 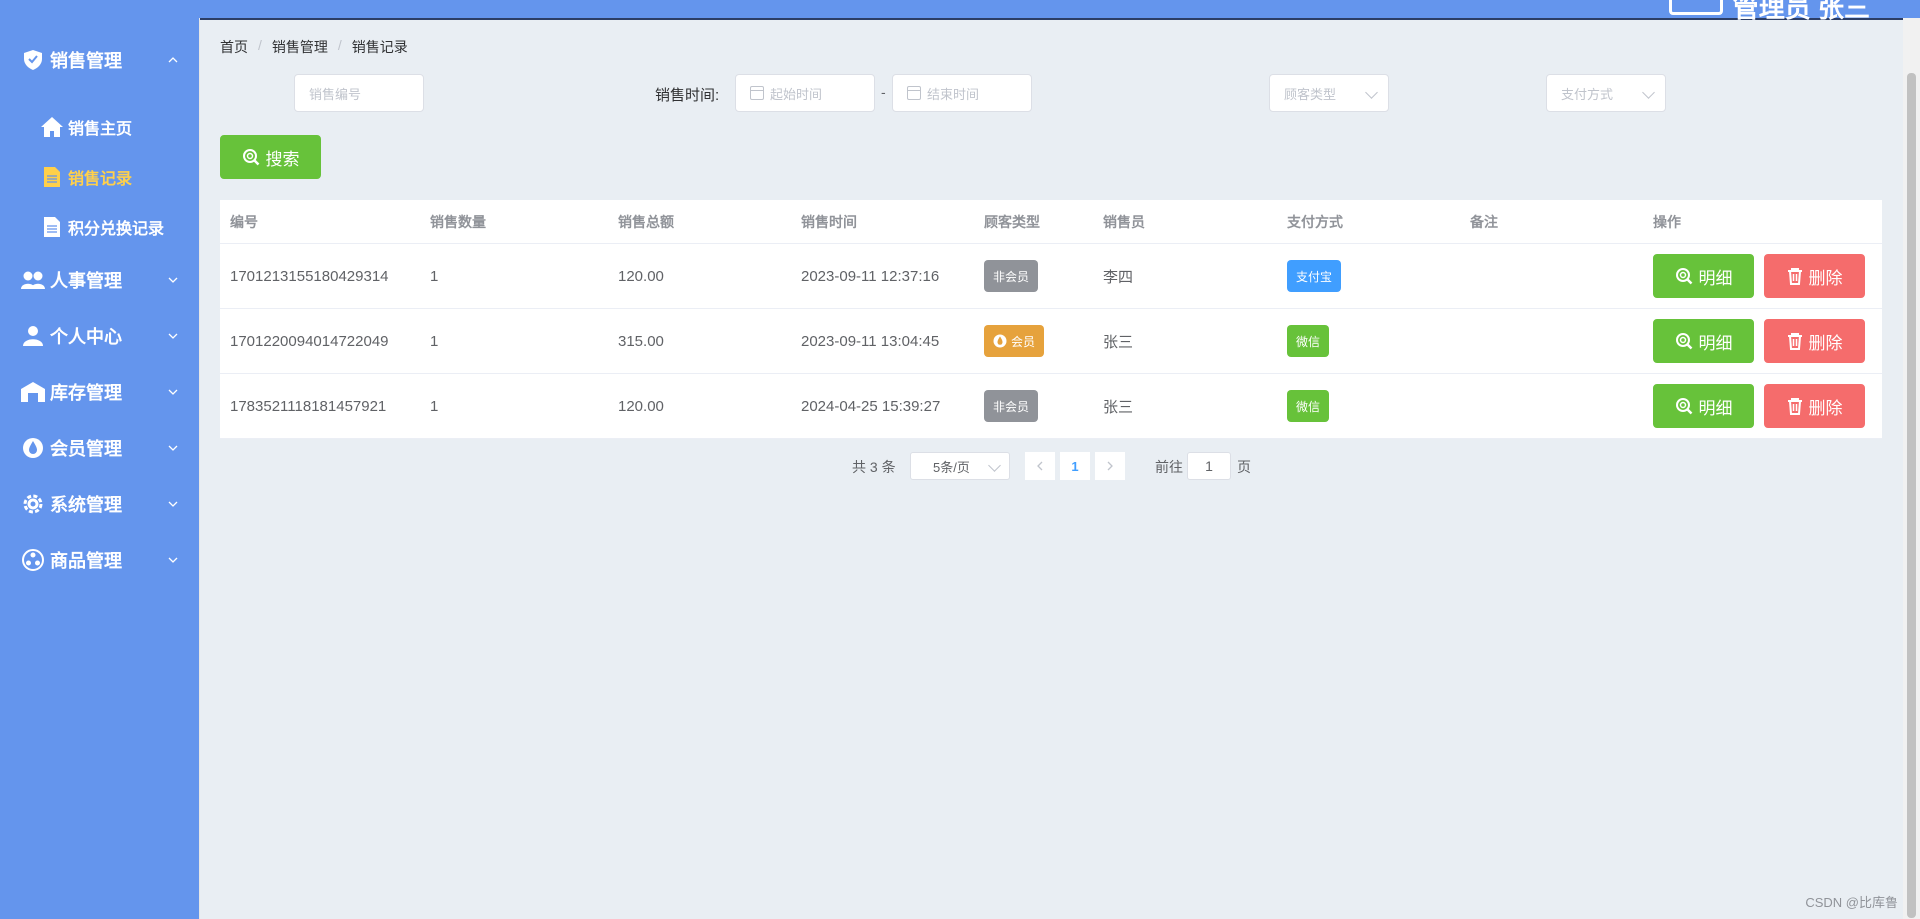 I want to click on gear-icon, so click(x=33, y=504).